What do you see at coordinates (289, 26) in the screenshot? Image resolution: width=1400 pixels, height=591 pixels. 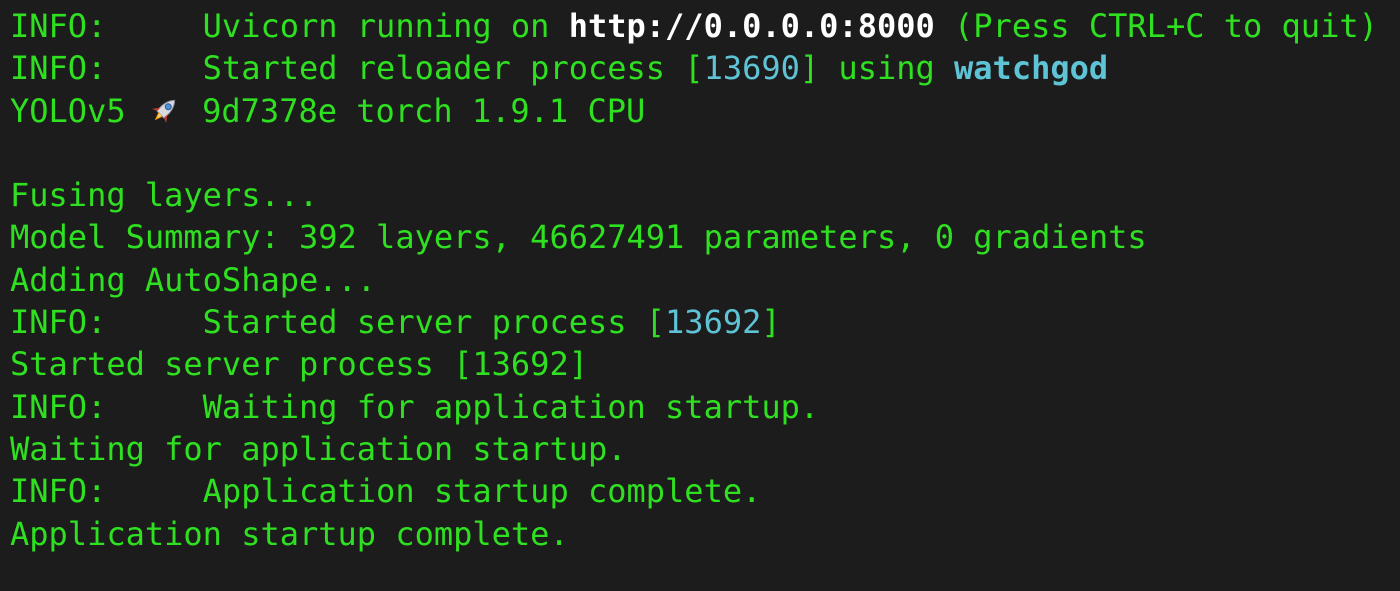 I see `terminal-text: INFO: Uvicorn running on` at bounding box center [289, 26].